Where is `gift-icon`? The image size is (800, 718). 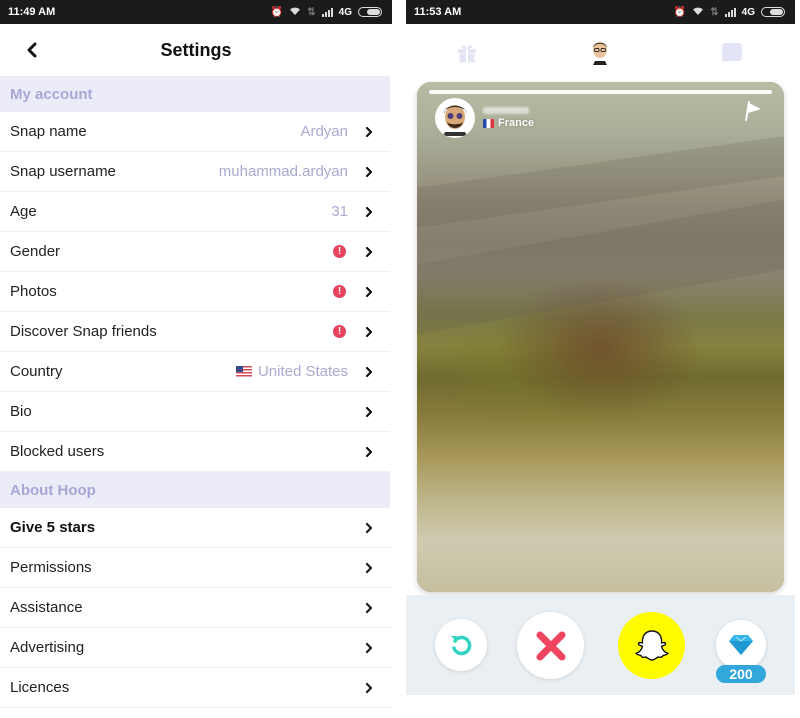
gift-icon is located at coordinates (467, 54).